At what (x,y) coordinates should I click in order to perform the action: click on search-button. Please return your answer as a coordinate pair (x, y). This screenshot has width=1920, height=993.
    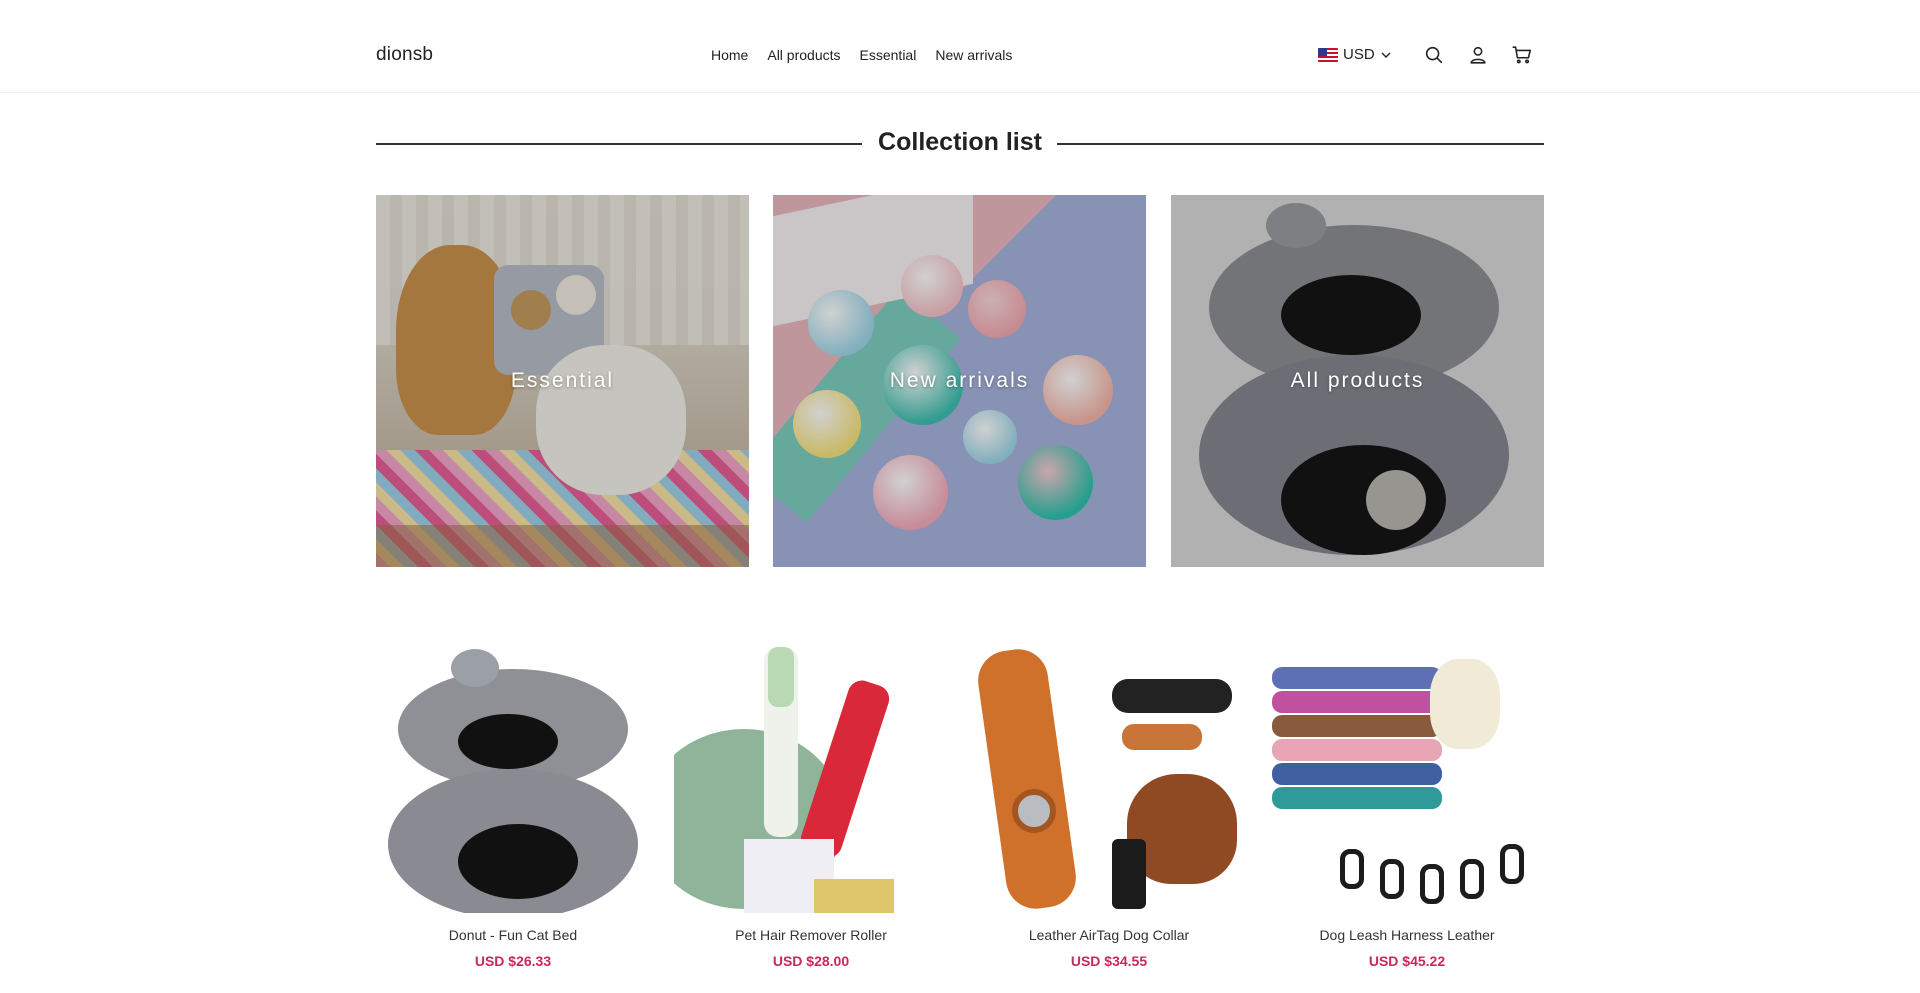
    Looking at the image, I should click on (1434, 55).